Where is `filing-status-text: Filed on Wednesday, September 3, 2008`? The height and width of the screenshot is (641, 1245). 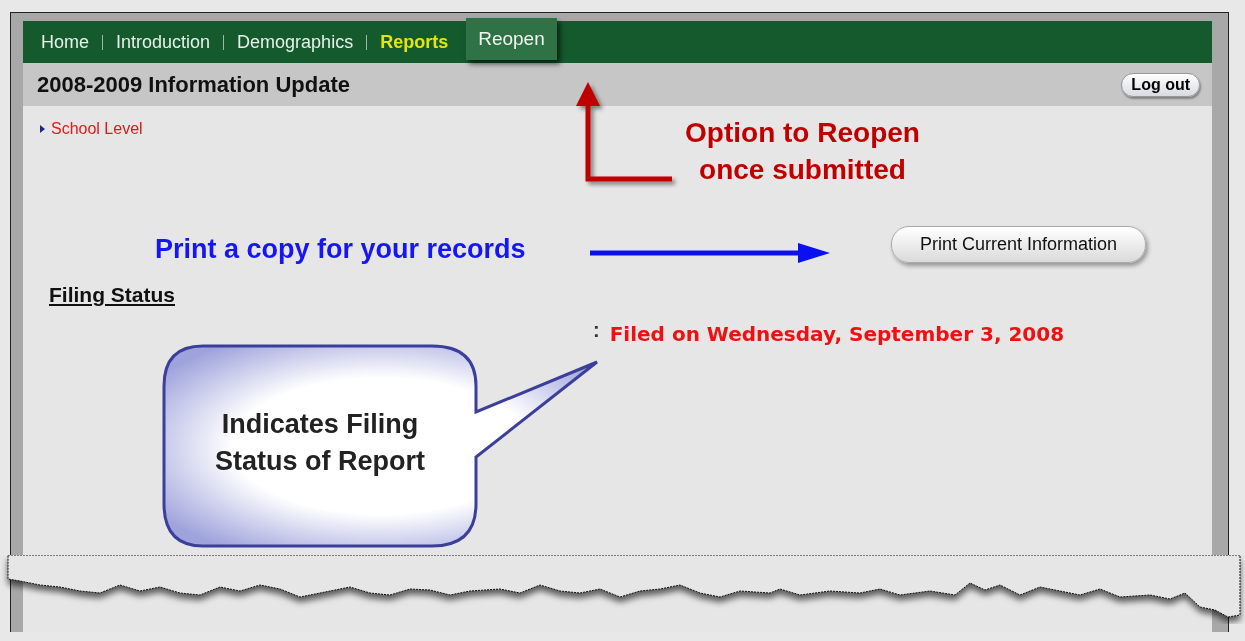 filing-status-text: Filed on Wednesday, September 3, 2008 is located at coordinates (837, 334).